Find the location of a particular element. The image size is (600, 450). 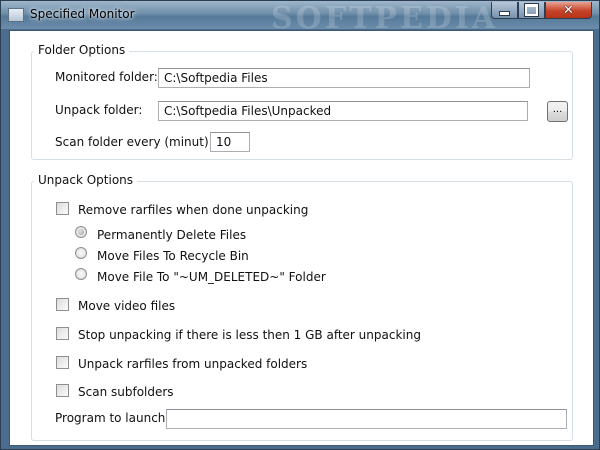

recycle-bin-label: Move Files To Recycle Bin is located at coordinates (173, 256).